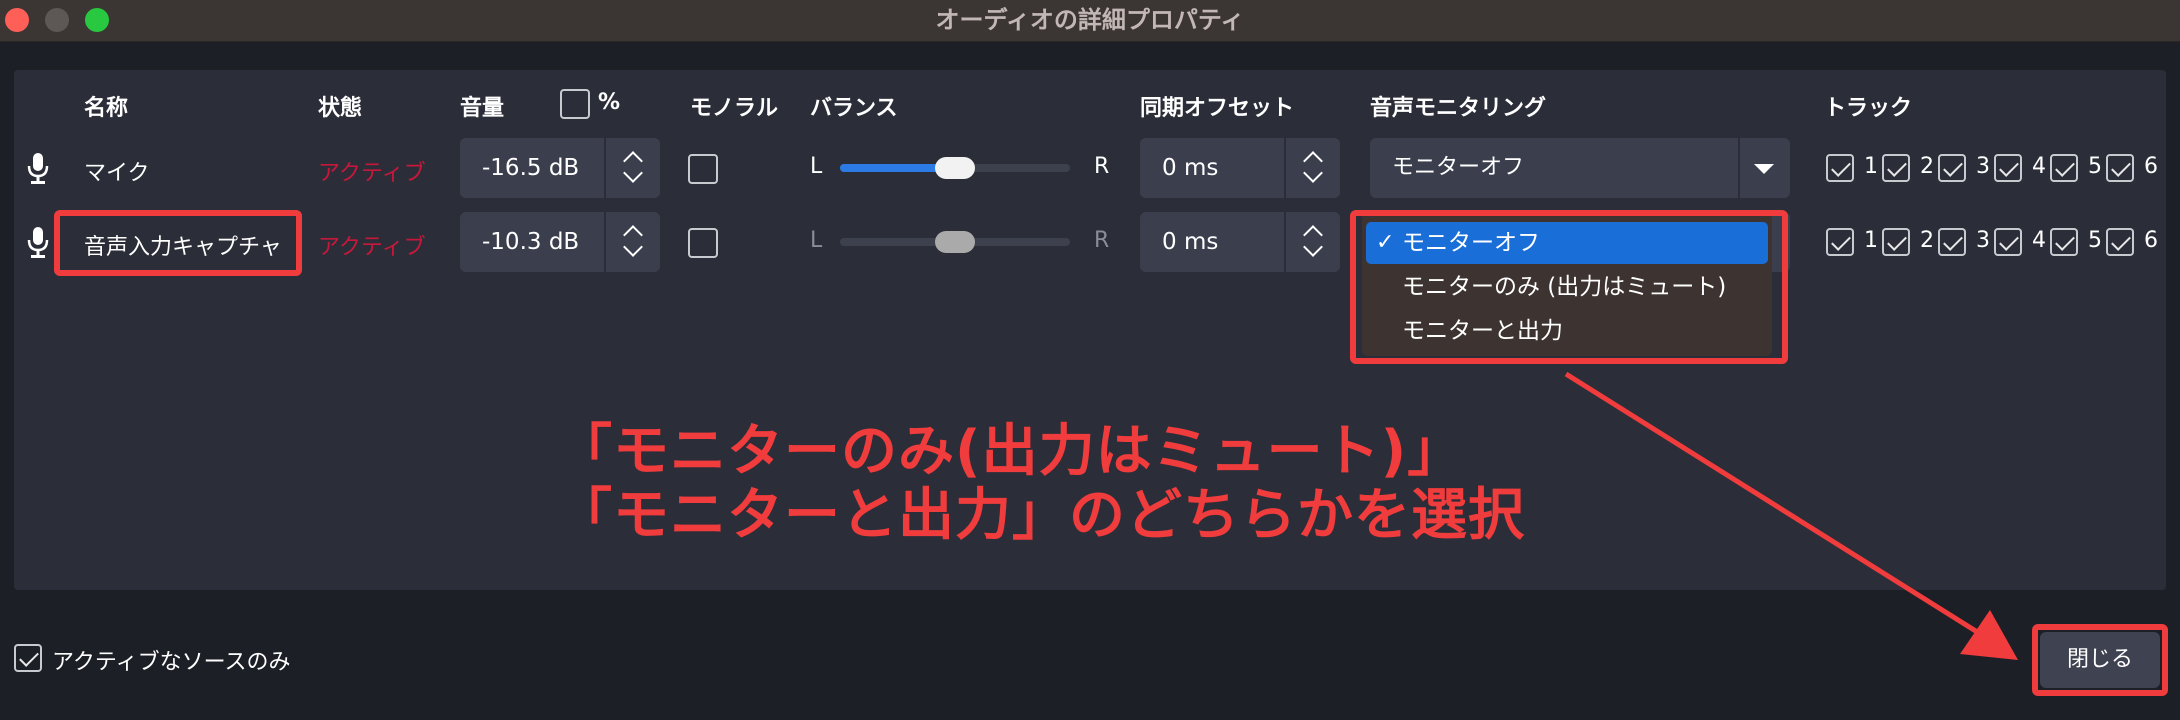 The image size is (2180, 720). Describe the element at coordinates (1580, 168) in the screenshot. I see `monitoring-select: モニターオフ` at that location.